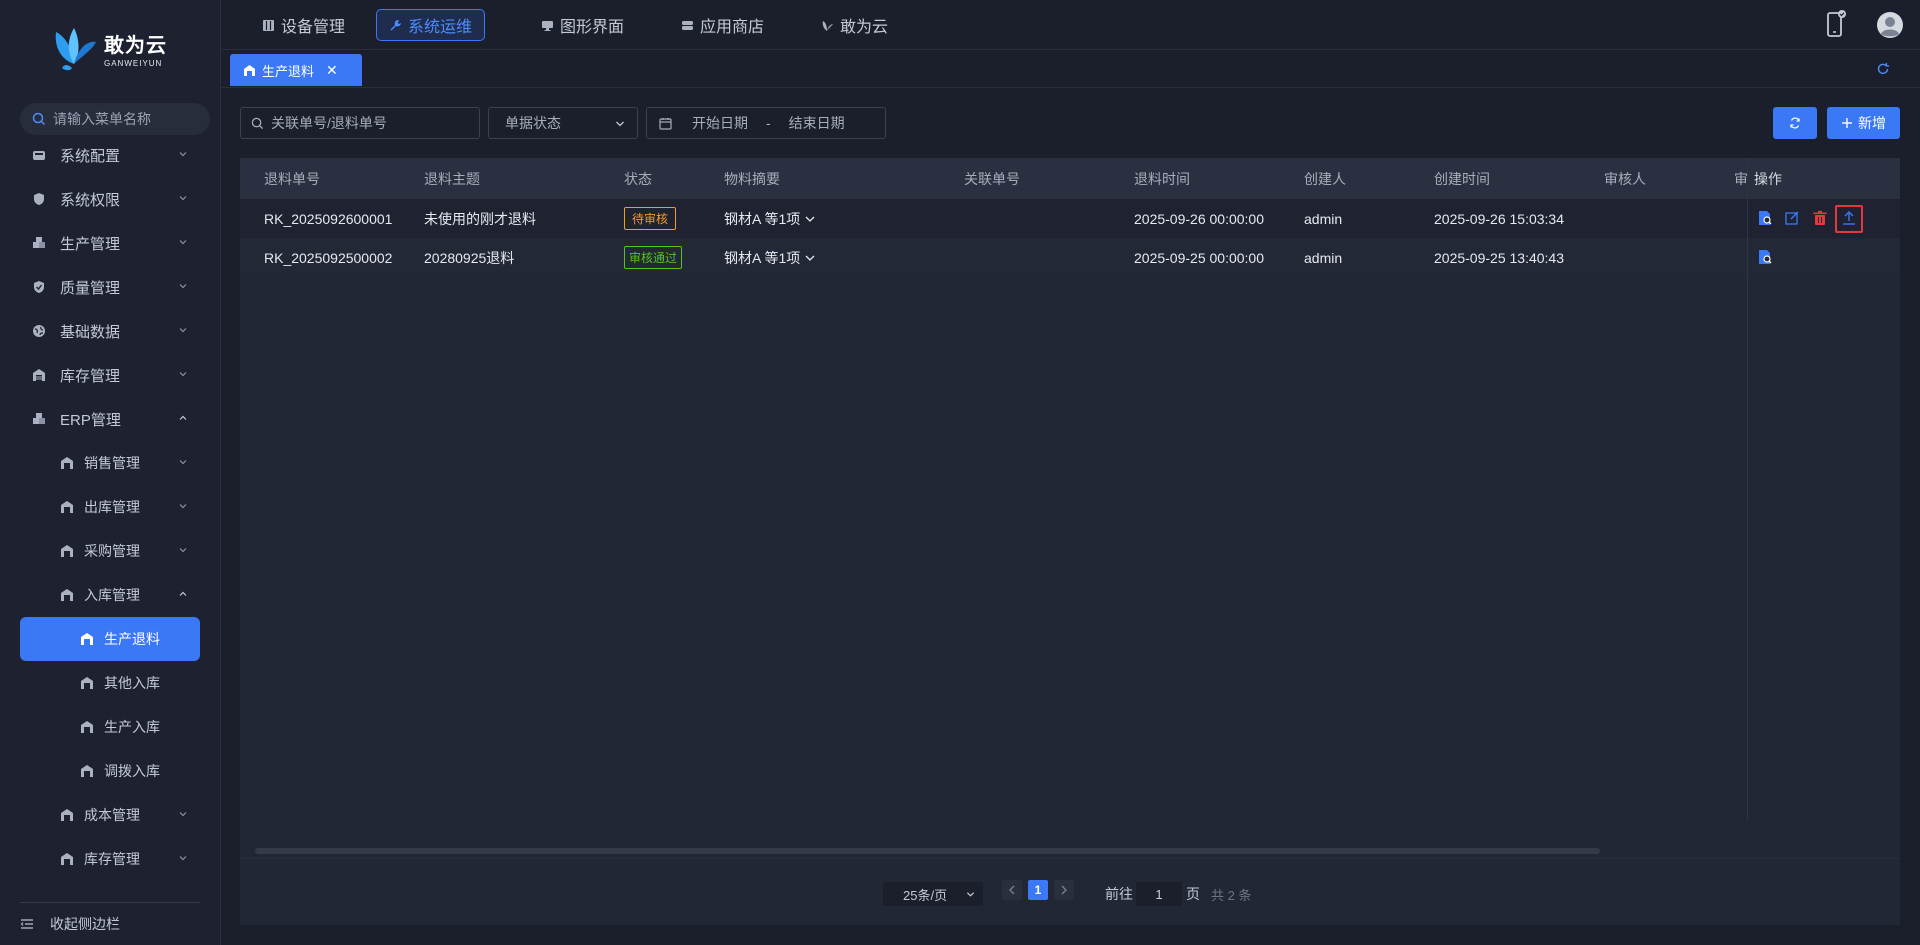 The width and height of the screenshot is (1920, 945). Describe the element at coordinates (1883, 69) in the screenshot. I see `refresh-icon` at that location.